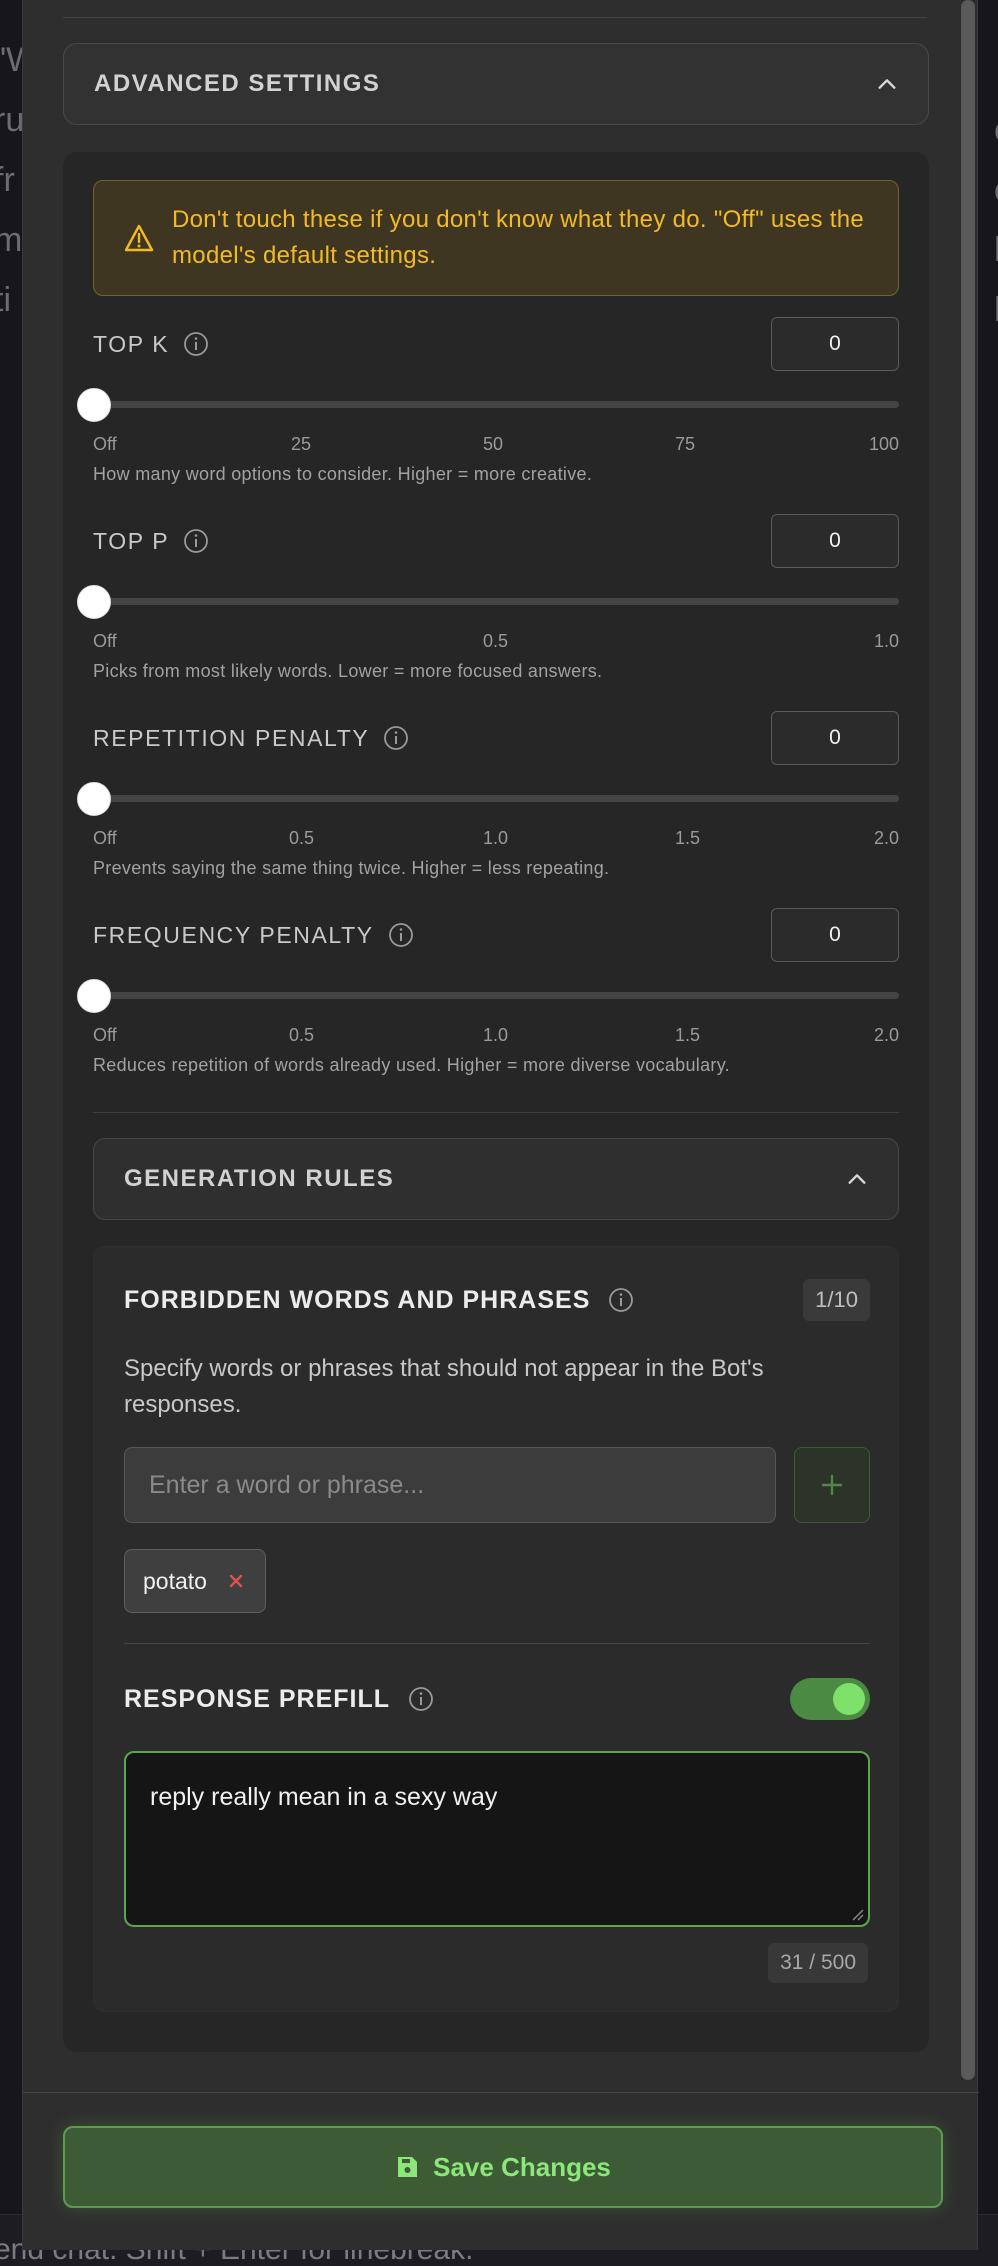  Describe the element at coordinates (257, 1698) in the screenshot. I see `response-prefill-title: RESPONSE PREFILL` at that location.